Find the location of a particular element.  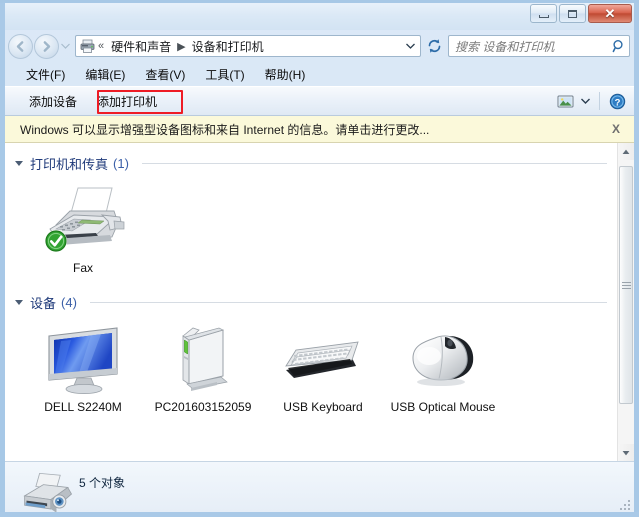

back-button is located at coordinates (20, 46).